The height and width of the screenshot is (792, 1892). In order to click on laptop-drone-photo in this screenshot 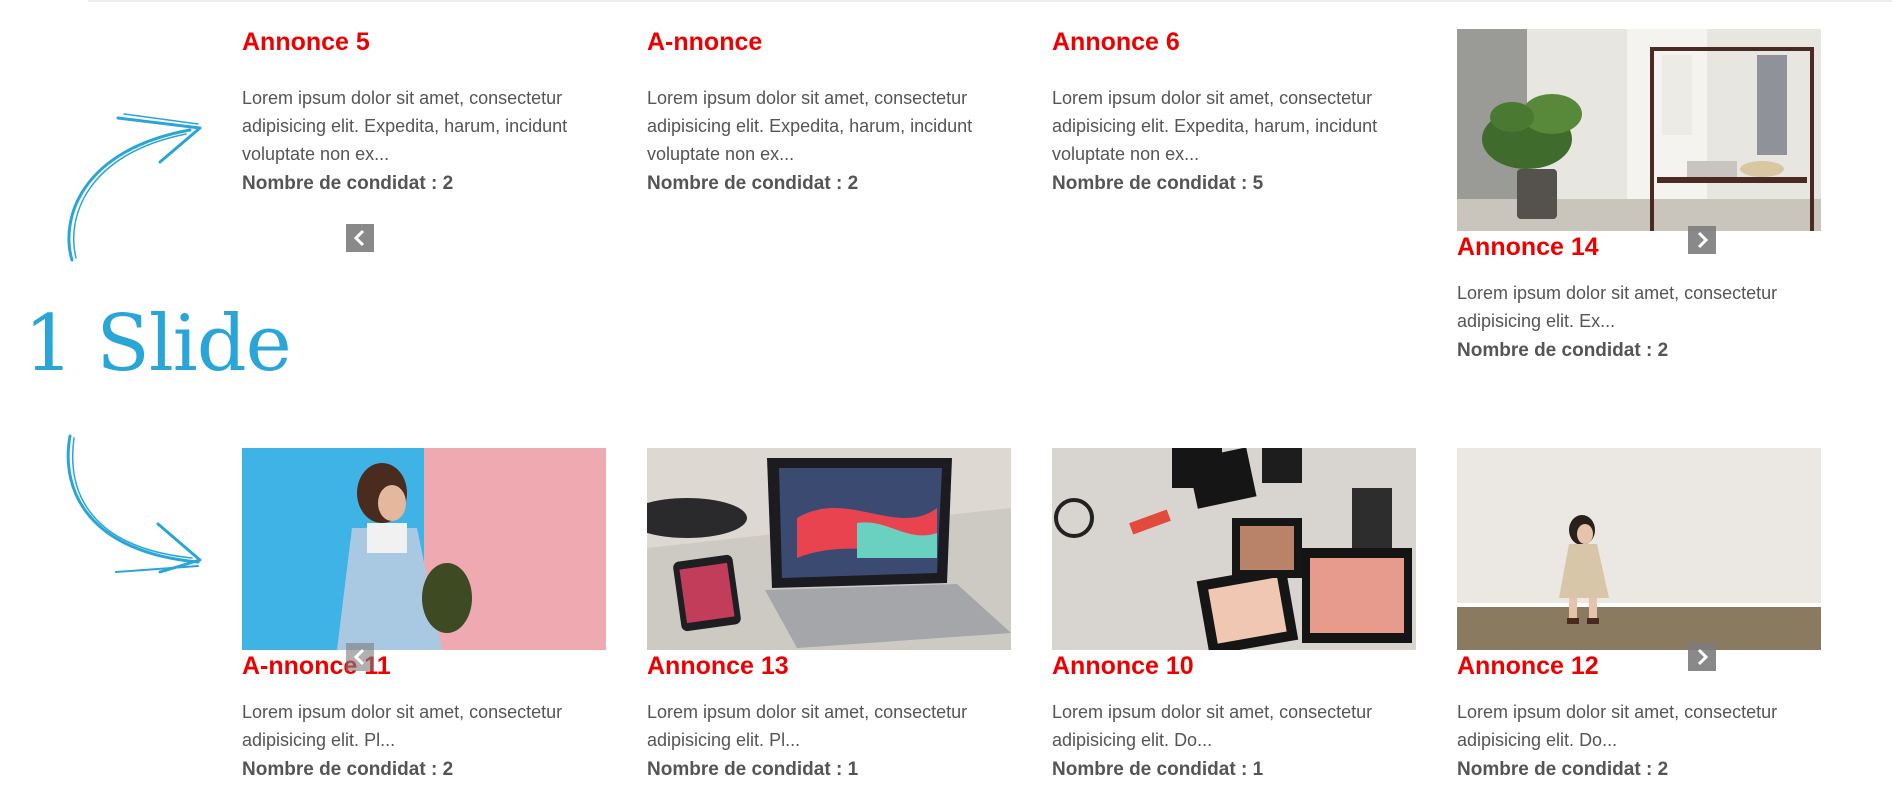, I will do `click(829, 549)`.